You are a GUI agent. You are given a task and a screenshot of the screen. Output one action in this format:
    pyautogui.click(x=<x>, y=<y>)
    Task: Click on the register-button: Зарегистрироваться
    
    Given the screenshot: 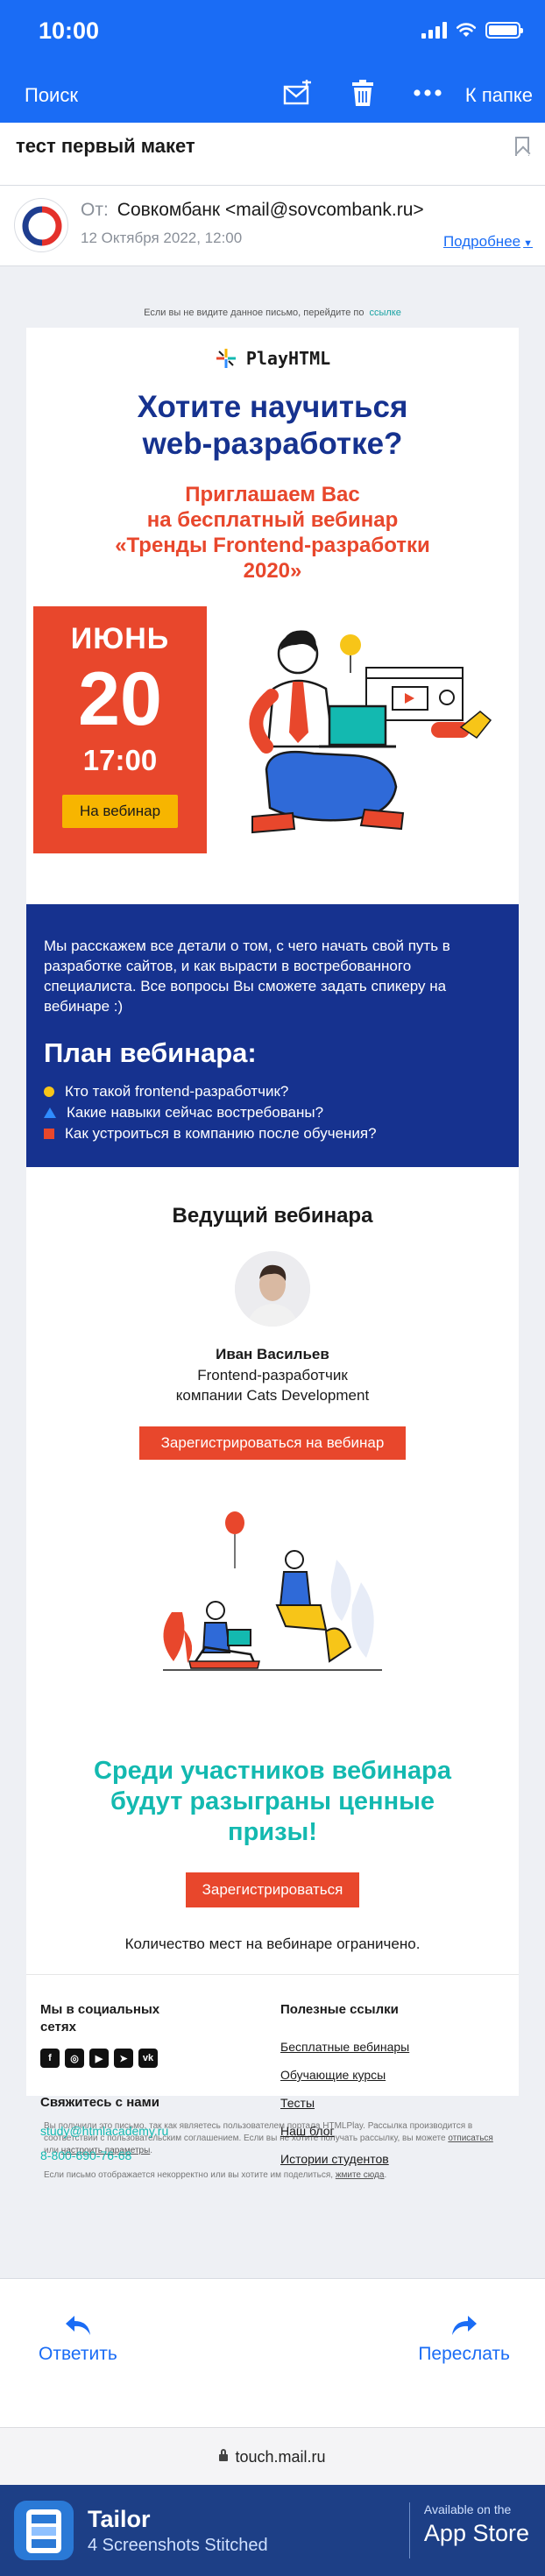 What is the action you would take?
    pyautogui.click(x=272, y=1889)
    